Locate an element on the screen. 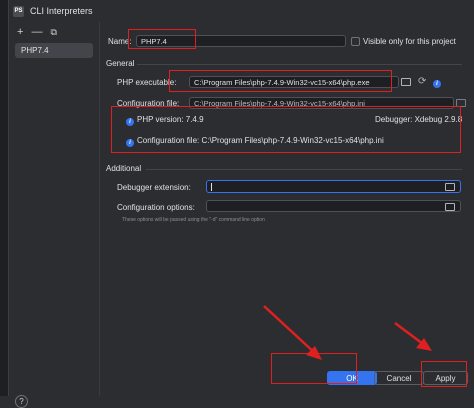  annotation-arrows is located at coordinates (347, 332).